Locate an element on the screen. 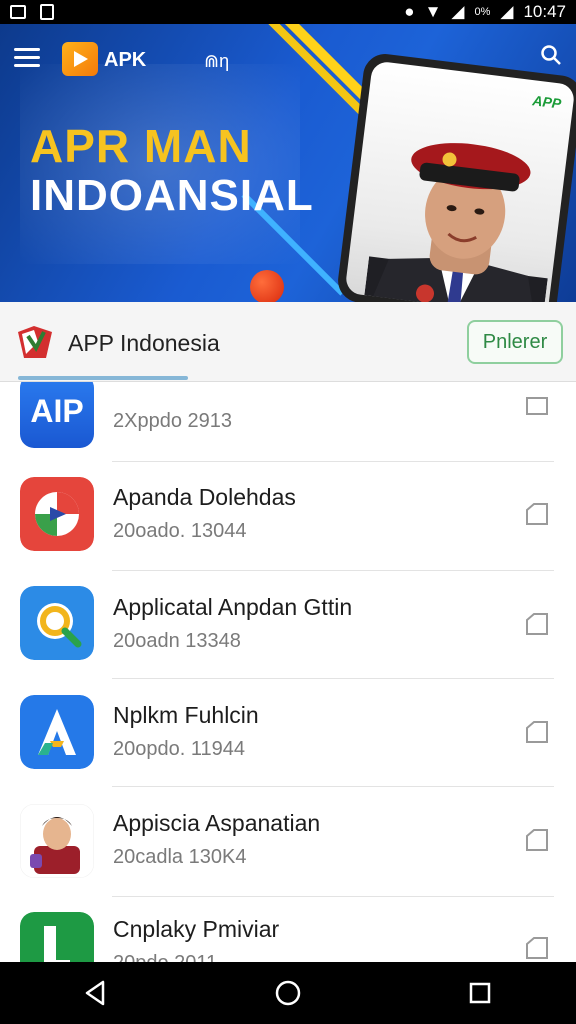 The width and height of the screenshot is (576, 1024). back-icon is located at coordinates (96, 993).